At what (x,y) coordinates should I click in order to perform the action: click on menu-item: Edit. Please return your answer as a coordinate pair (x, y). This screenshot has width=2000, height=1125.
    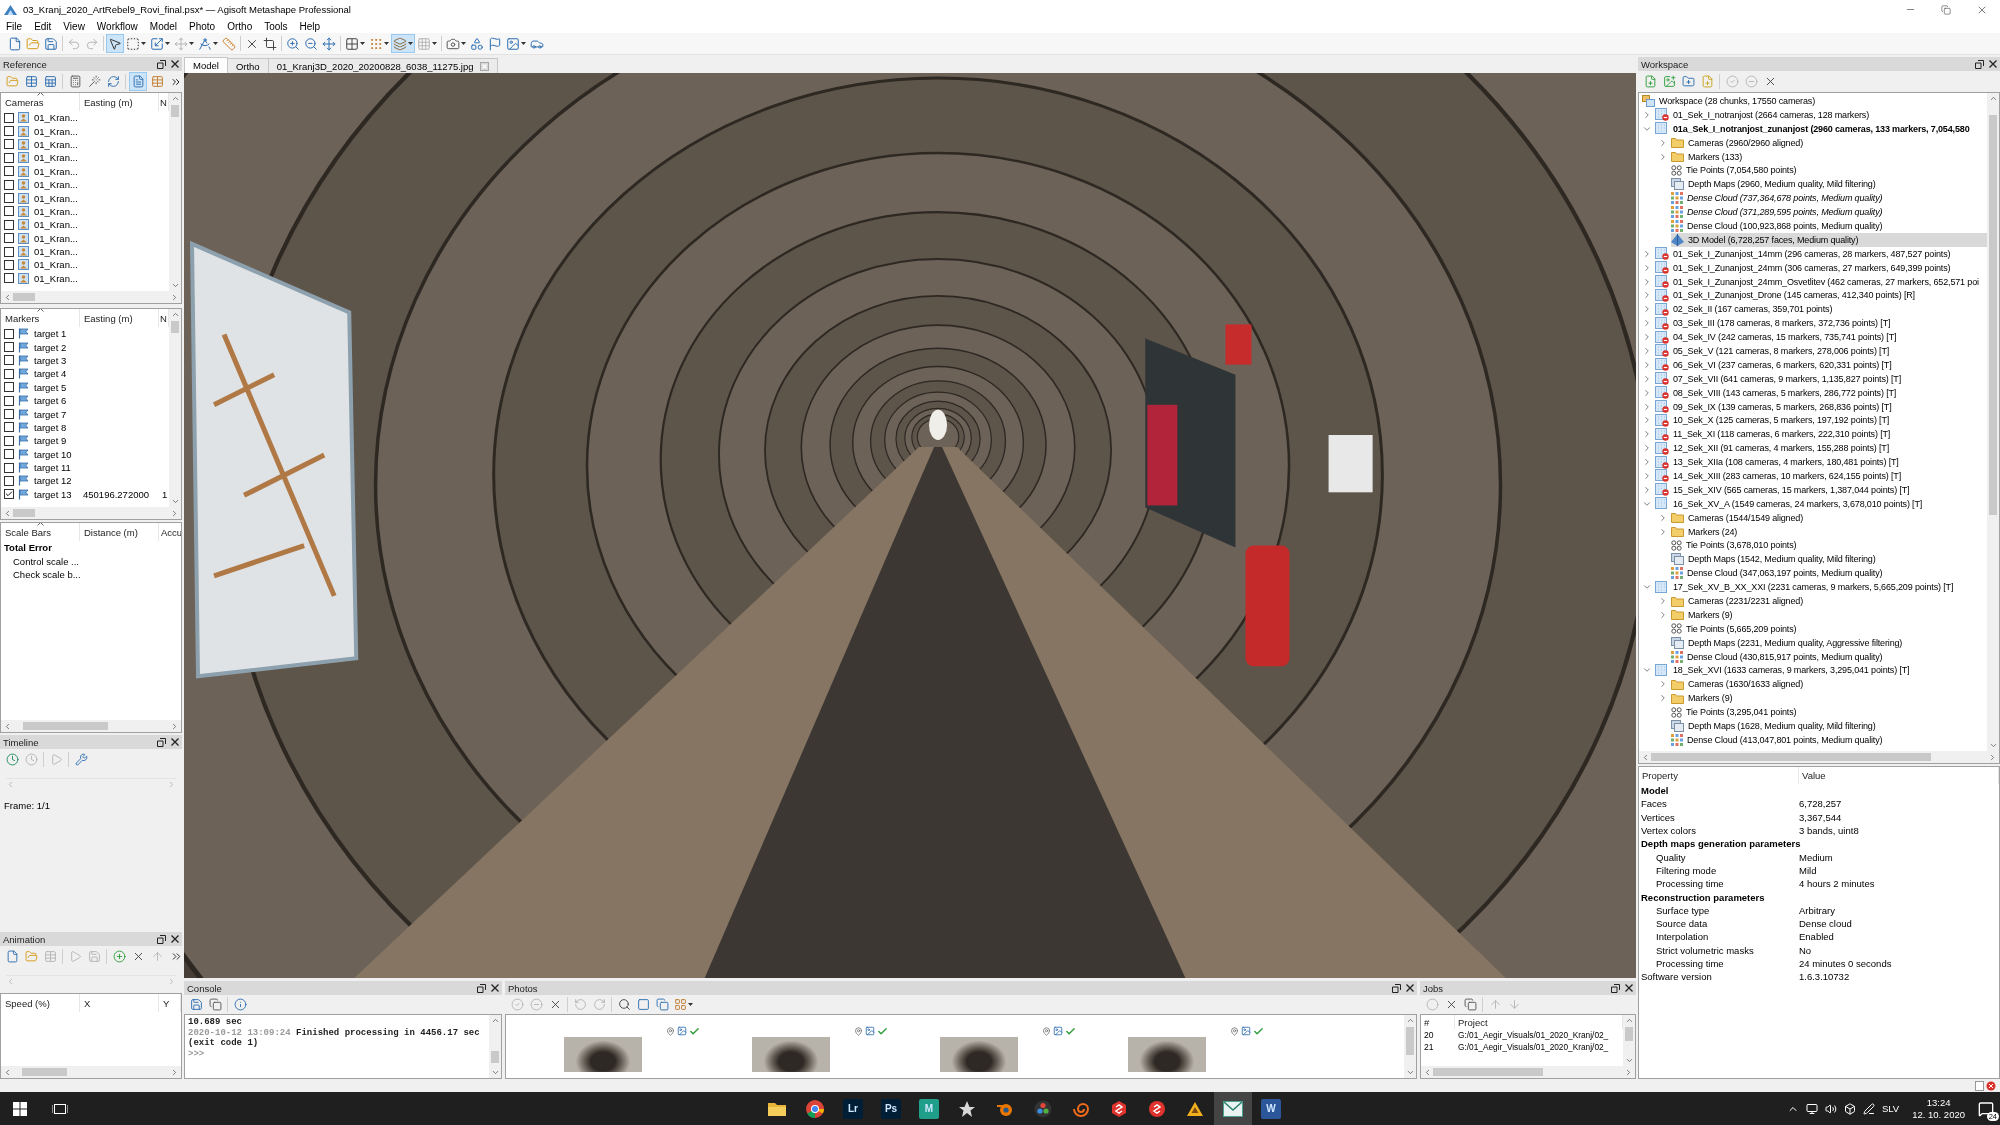
    Looking at the image, I should click on (43, 26).